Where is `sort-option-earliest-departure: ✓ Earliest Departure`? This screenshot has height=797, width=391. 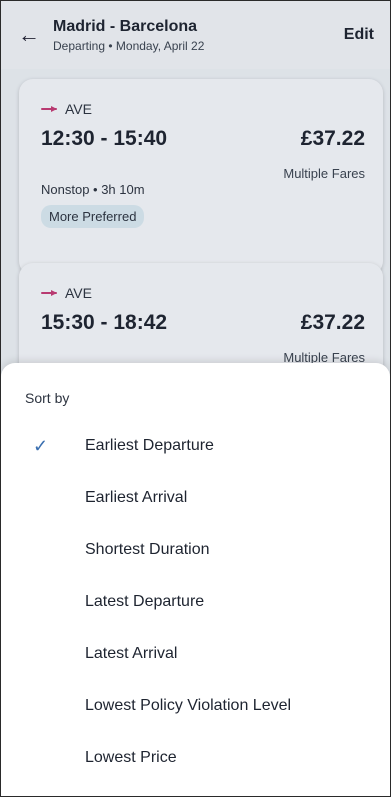
sort-option-earliest-departure: ✓ Earliest Departure is located at coordinates (195, 446).